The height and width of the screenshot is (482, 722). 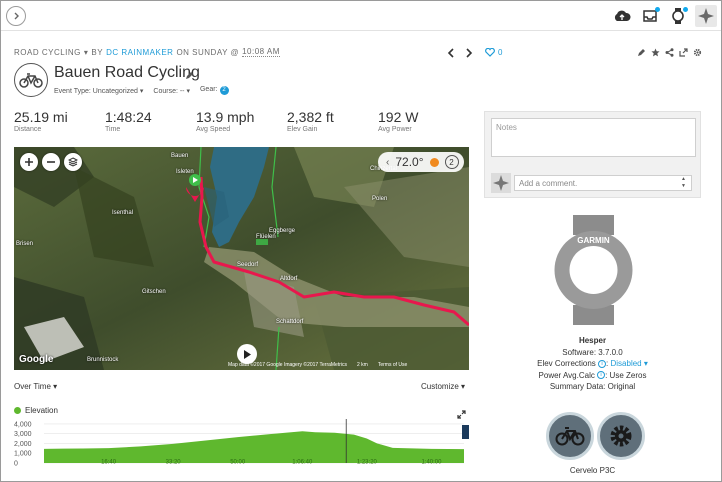 What do you see at coordinates (174, 463) in the screenshot?
I see `x-tick-label: 33:20` at bounding box center [174, 463].